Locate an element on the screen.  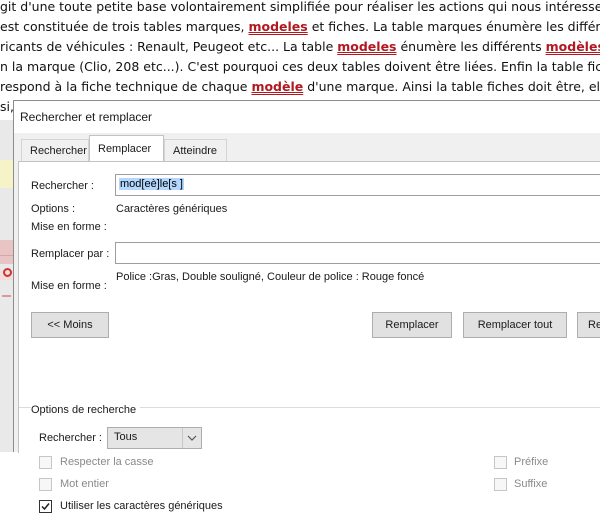
highlighted-keyword: modèles is located at coordinates (572, 46).